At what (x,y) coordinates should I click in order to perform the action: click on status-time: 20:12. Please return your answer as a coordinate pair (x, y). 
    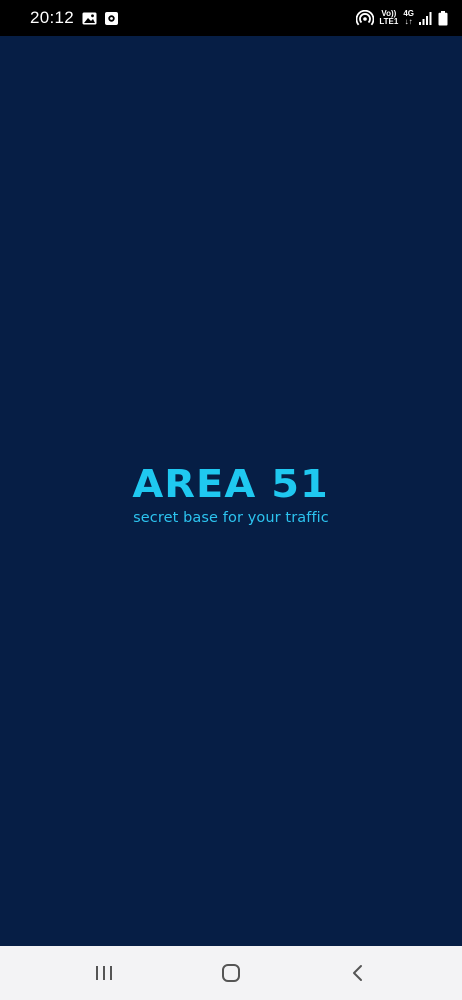
    Looking at the image, I should click on (52, 17).